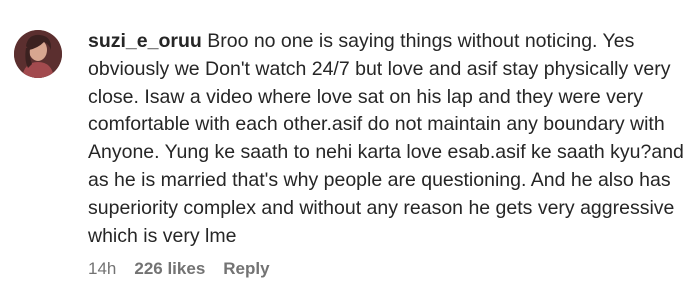  I want to click on avatar, so click(38, 54).